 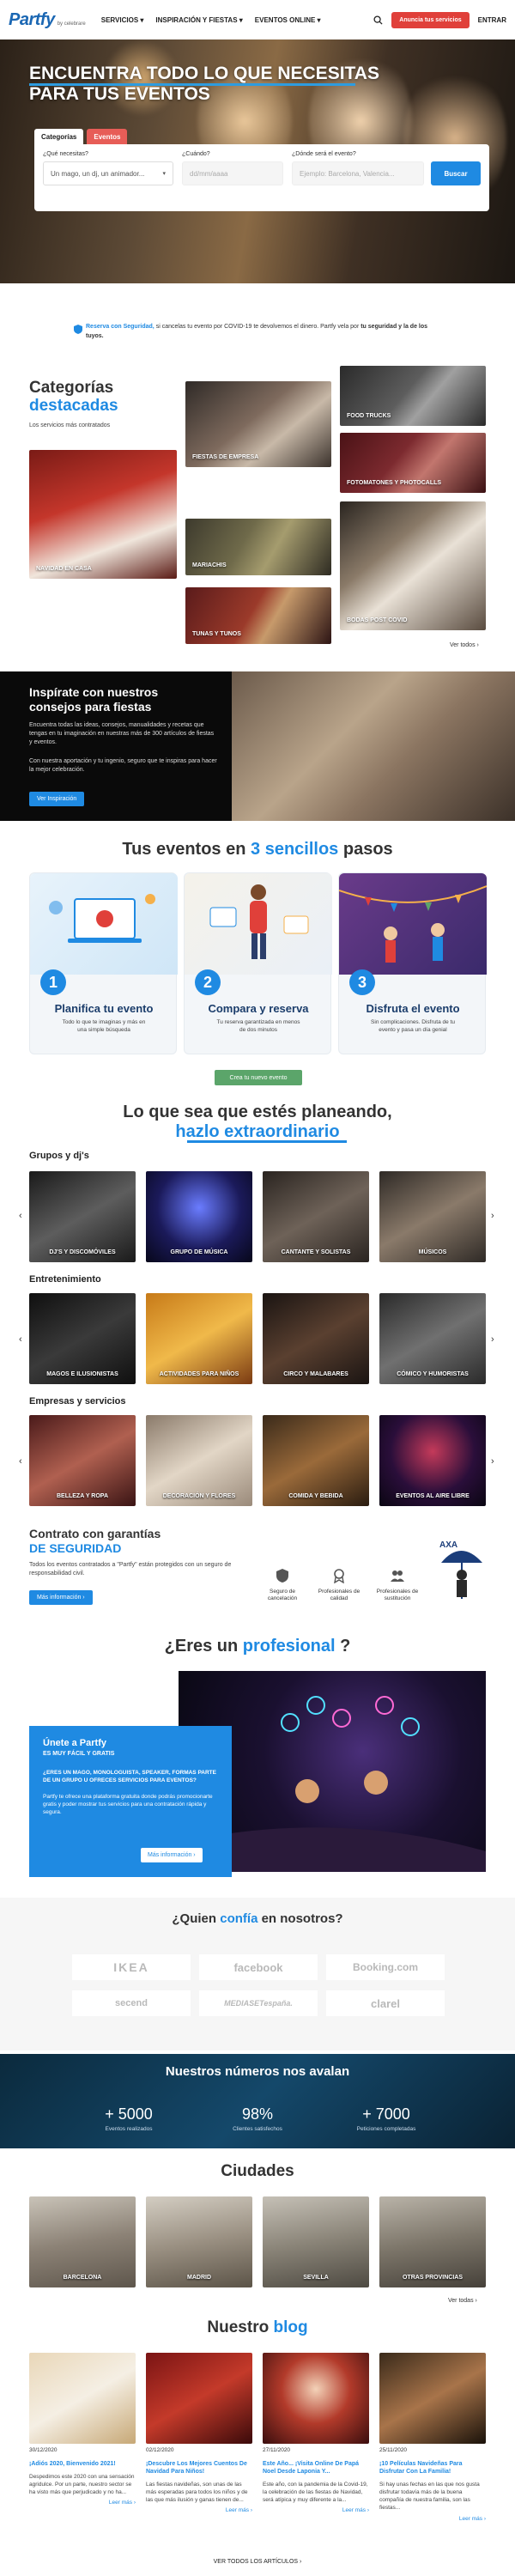 What do you see at coordinates (378, 20) in the screenshot?
I see `search-icon` at bounding box center [378, 20].